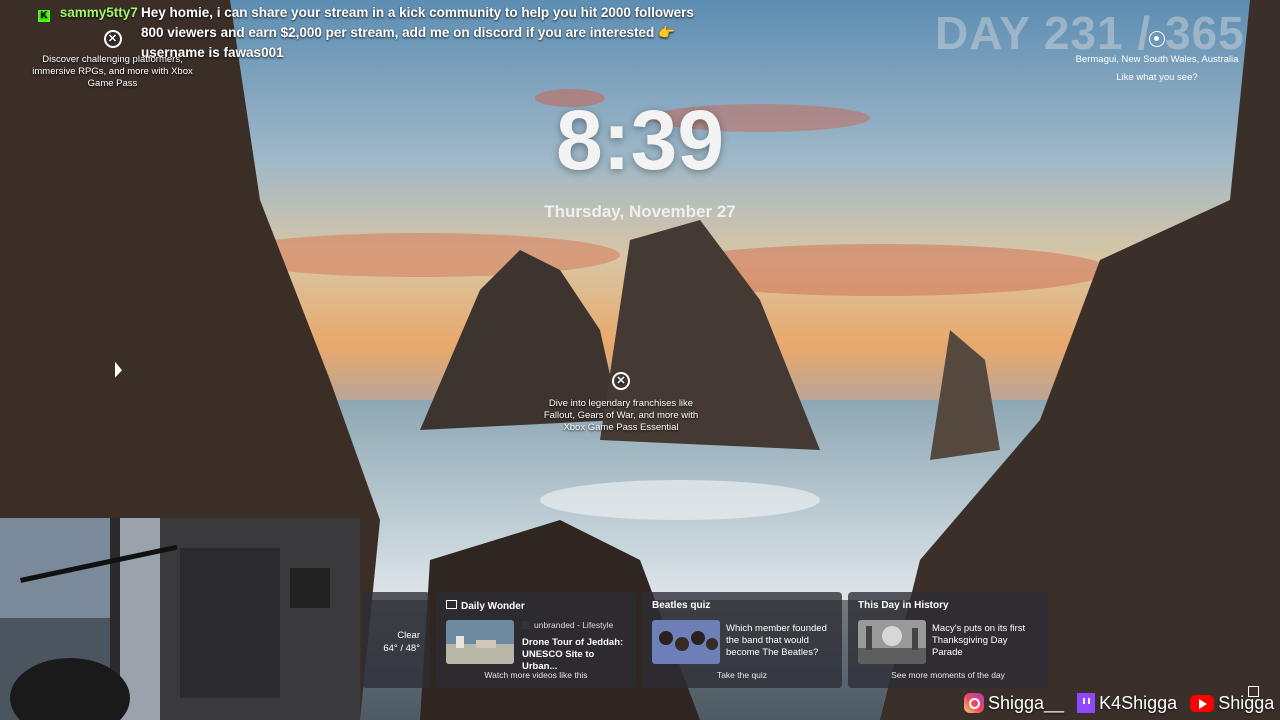 The image size is (1280, 720). Describe the element at coordinates (574, 625) in the screenshot. I see `daily-wonder-source: unbranded - Lifestyle` at that location.